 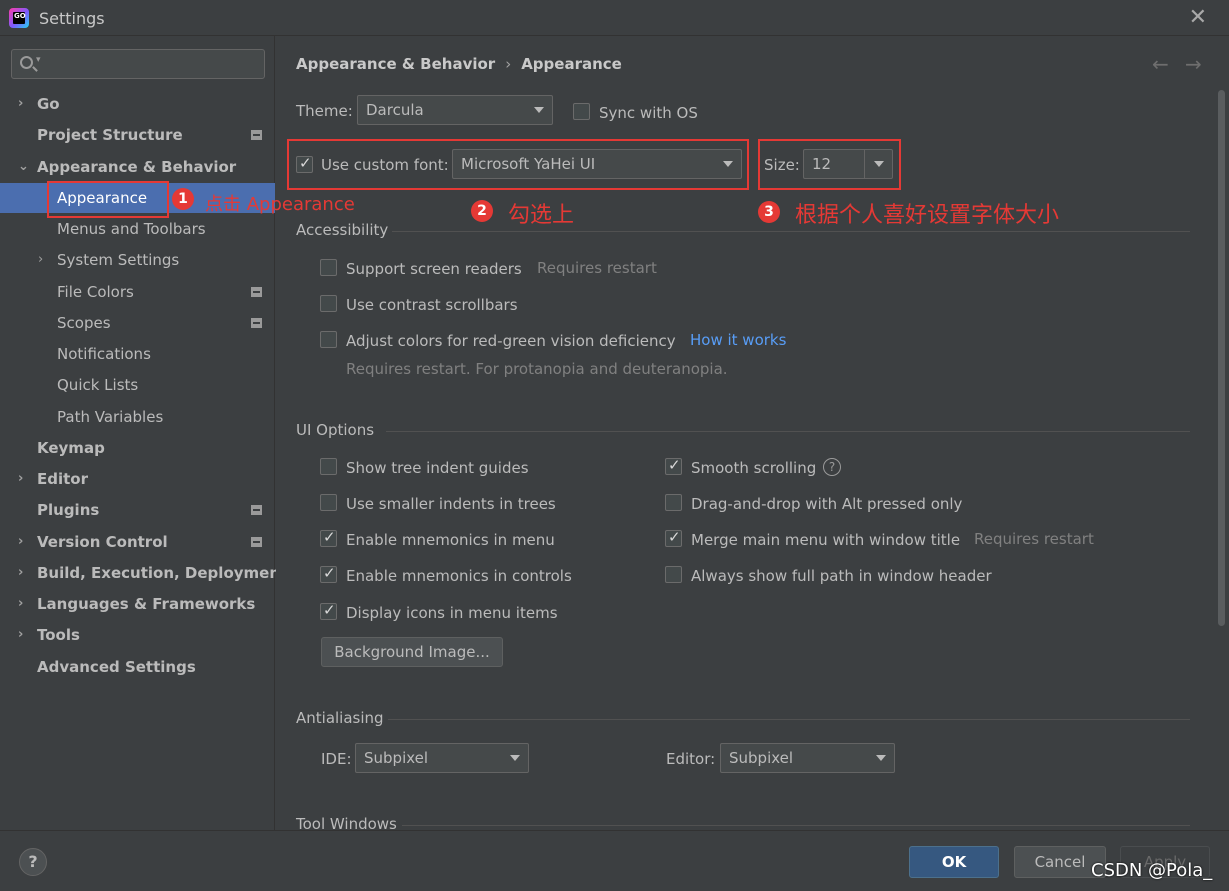 I want to click on section-ui-options: UI Options, so click(x=335, y=430).